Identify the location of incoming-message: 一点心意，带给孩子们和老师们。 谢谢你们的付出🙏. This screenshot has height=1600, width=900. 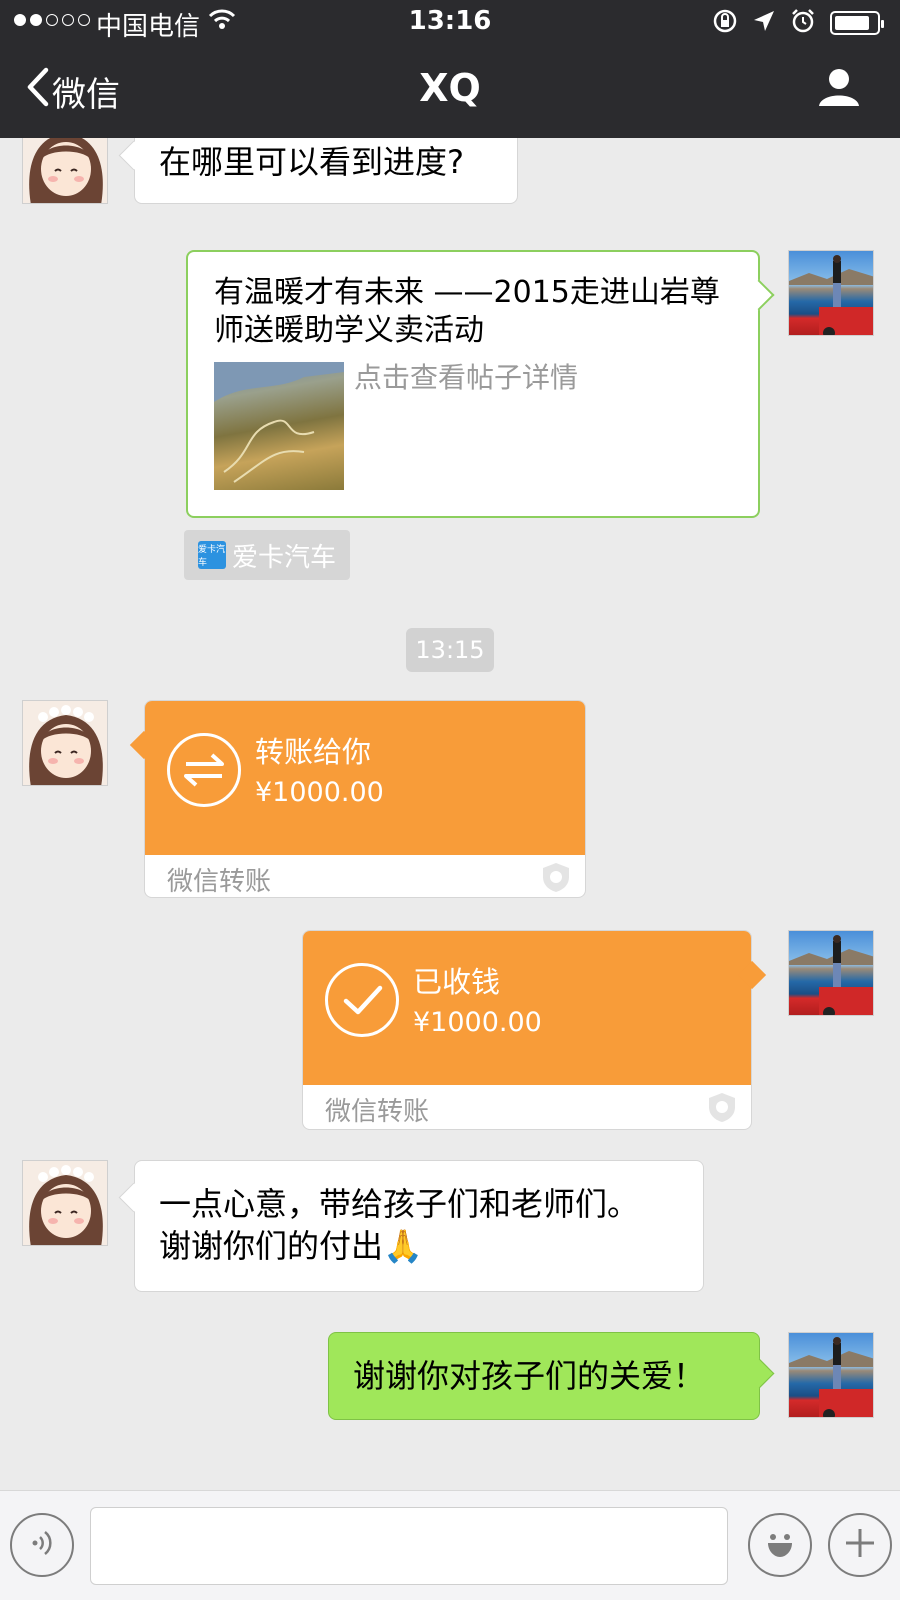
(419, 1226).